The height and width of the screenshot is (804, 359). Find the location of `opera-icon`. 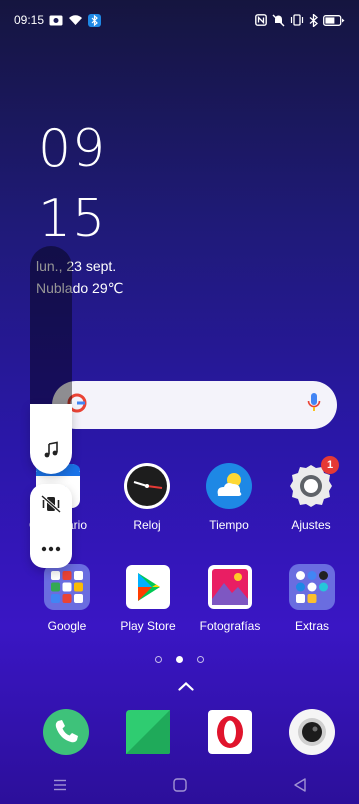

opera-icon is located at coordinates (230, 732).